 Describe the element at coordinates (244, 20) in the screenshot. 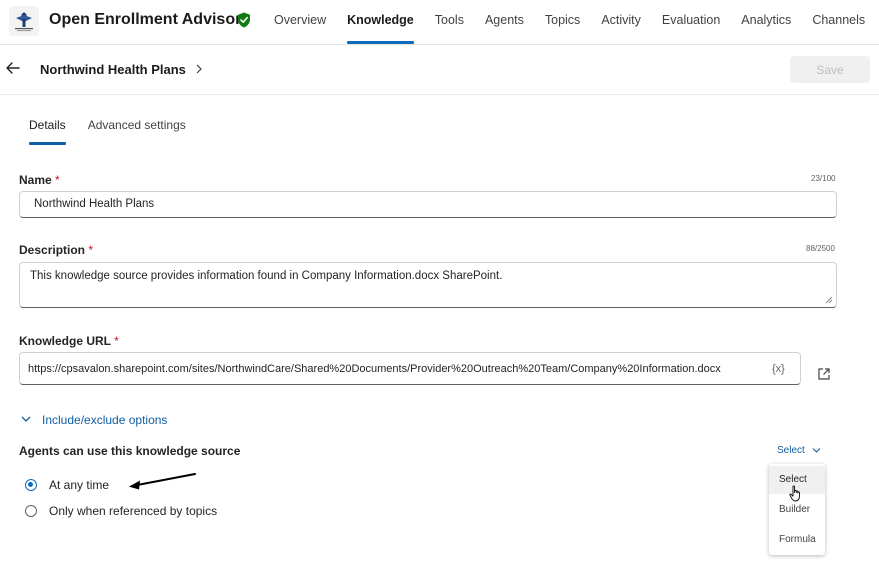

I see `shield-check-icon` at that location.